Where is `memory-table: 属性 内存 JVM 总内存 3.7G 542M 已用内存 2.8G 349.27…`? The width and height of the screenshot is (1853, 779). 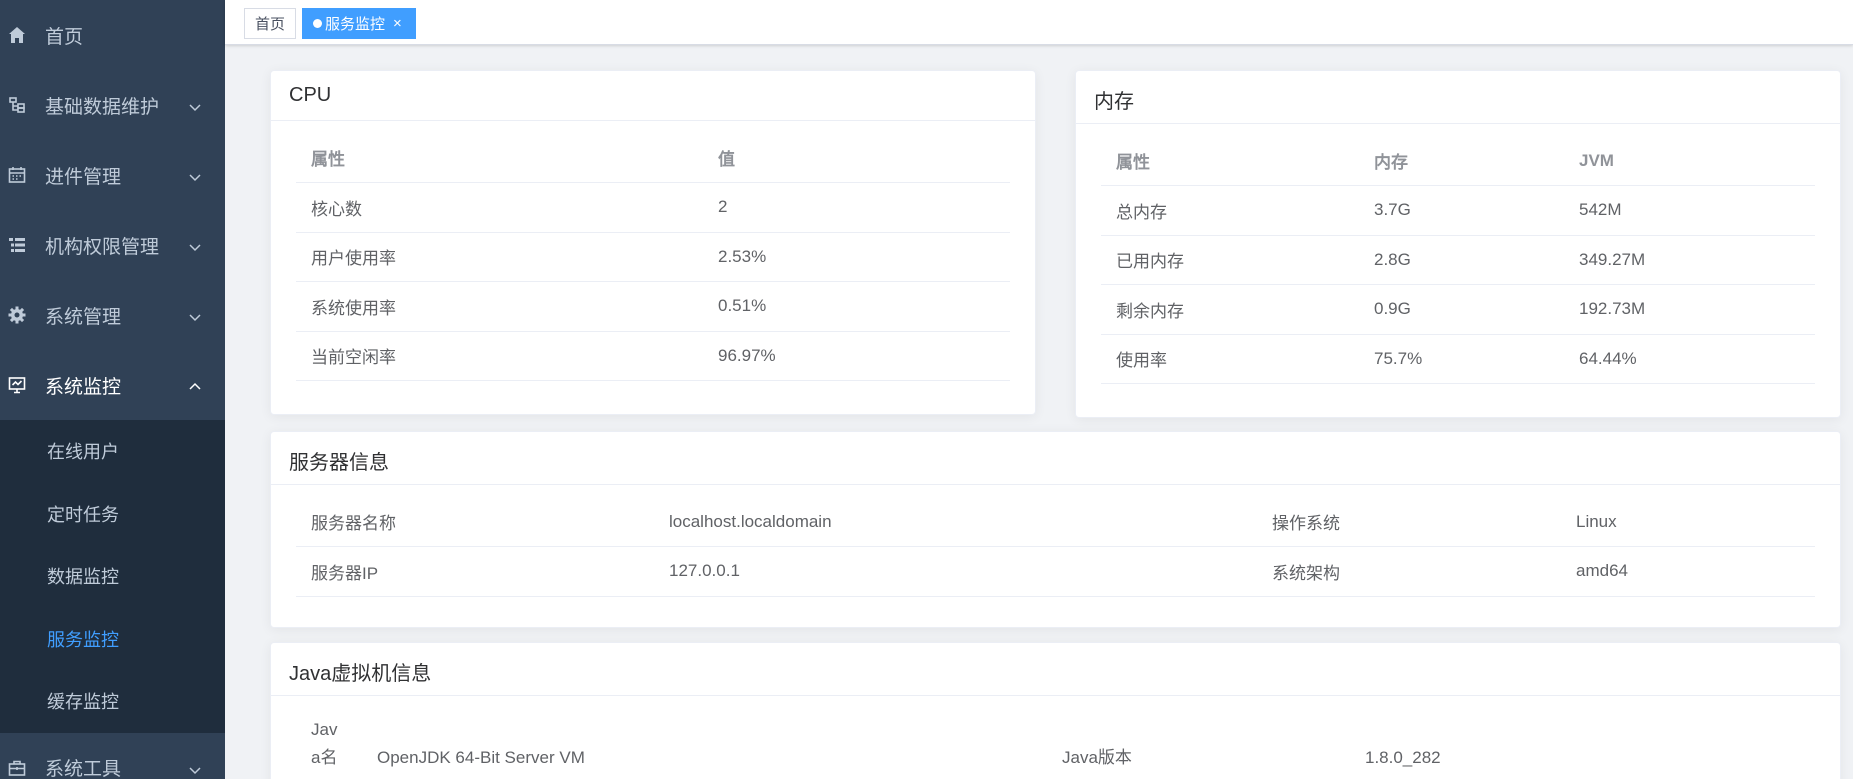 memory-table: 属性 内存 JVM 总内存 3.7G 542M 已用内存 2.8G 349.27… is located at coordinates (1458, 260).